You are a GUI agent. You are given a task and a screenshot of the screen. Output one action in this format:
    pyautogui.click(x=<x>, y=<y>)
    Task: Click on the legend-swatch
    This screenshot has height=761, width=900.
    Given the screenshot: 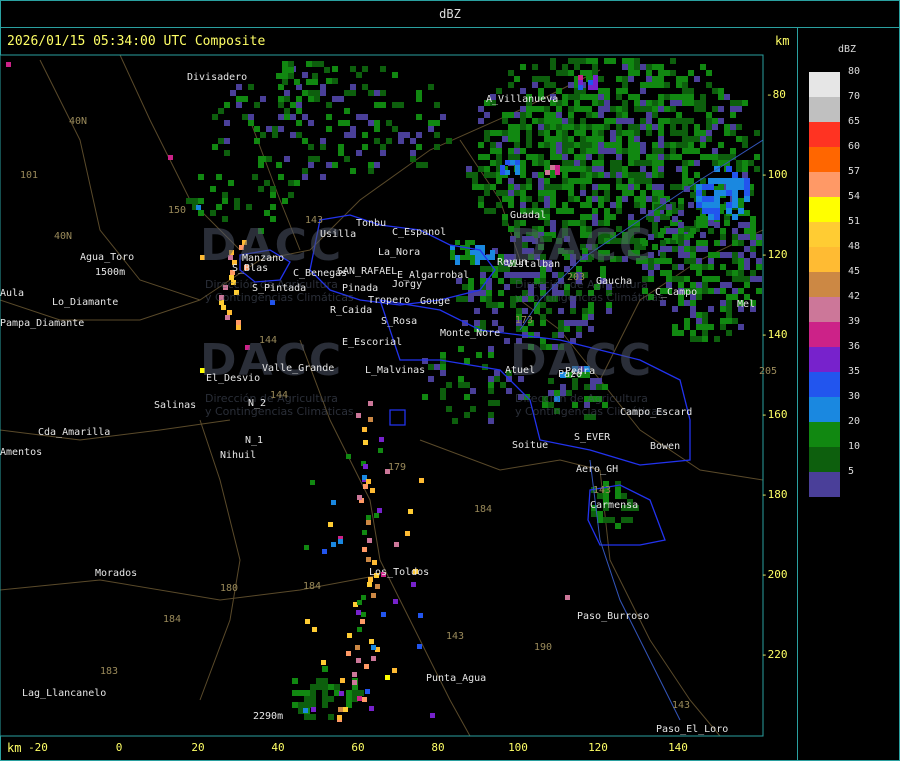 What is the action you would take?
    pyautogui.click(x=824, y=334)
    